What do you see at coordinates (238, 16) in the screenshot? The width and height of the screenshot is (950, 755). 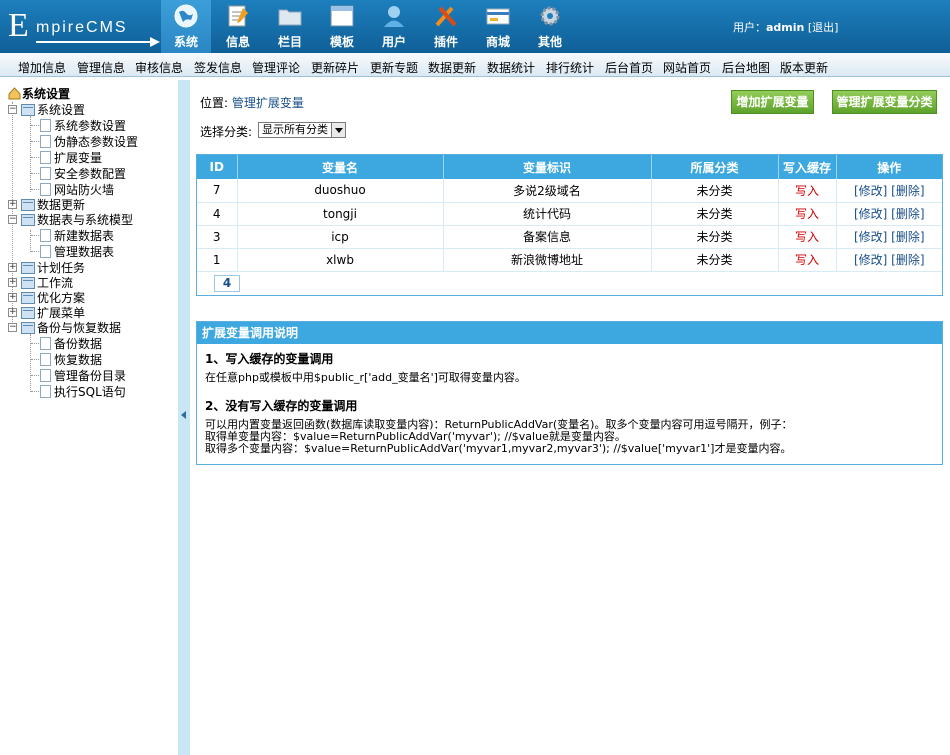 I see `notepad-icon` at bounding box center [238, 16].